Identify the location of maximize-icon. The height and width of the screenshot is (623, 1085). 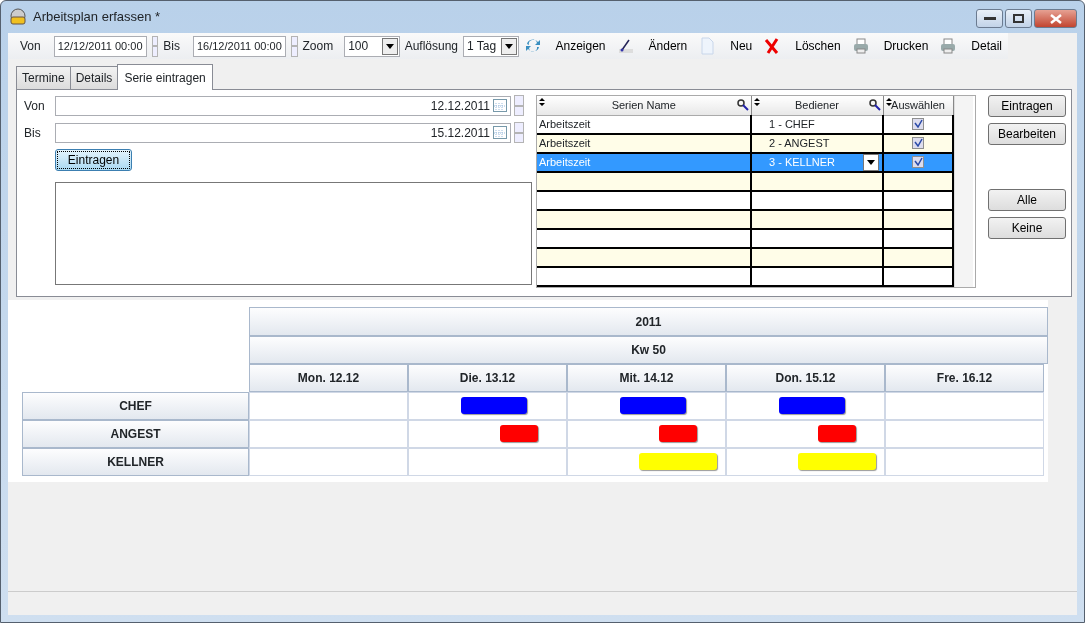
(1018, 18).